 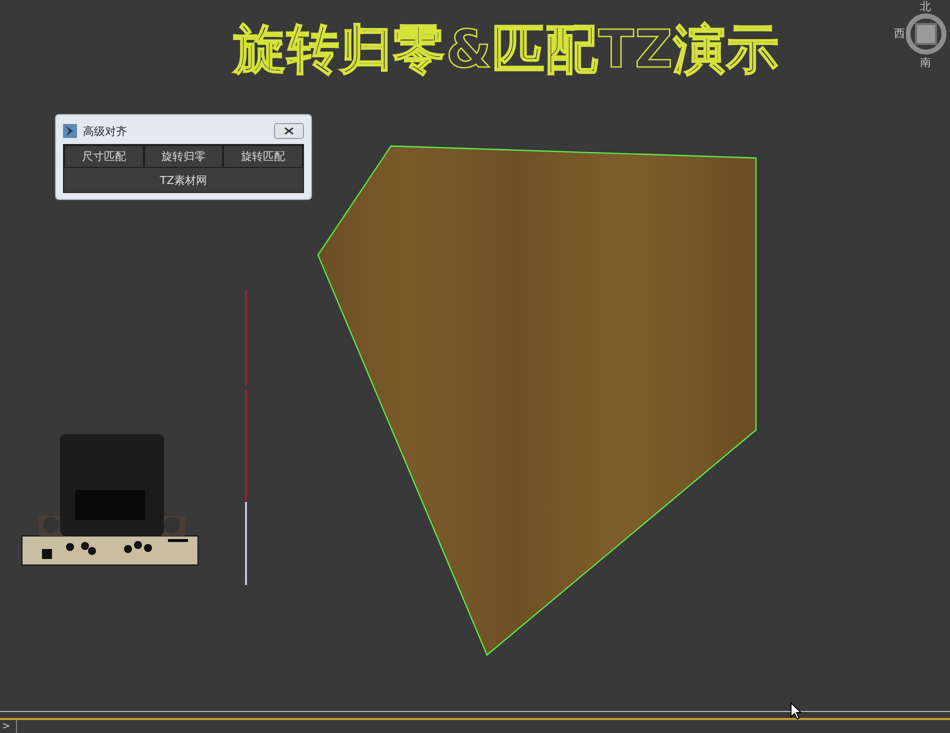 I want to click on timeline-track, so click(x=475, y=715).